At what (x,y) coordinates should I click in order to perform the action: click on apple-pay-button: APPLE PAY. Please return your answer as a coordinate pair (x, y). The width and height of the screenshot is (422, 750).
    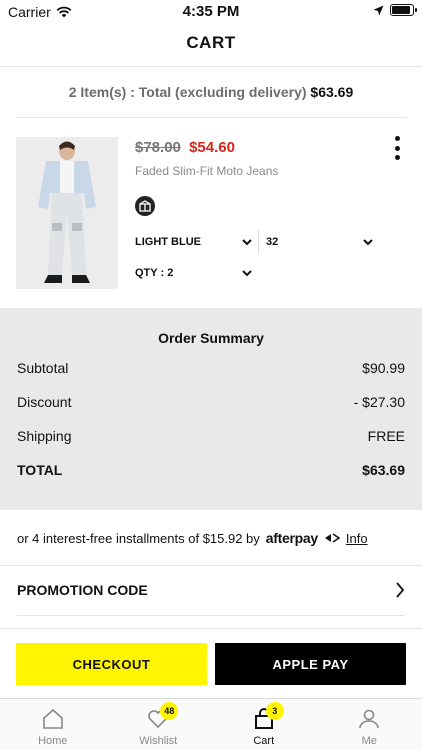
    Looking at the image, I should click on (310, 664).